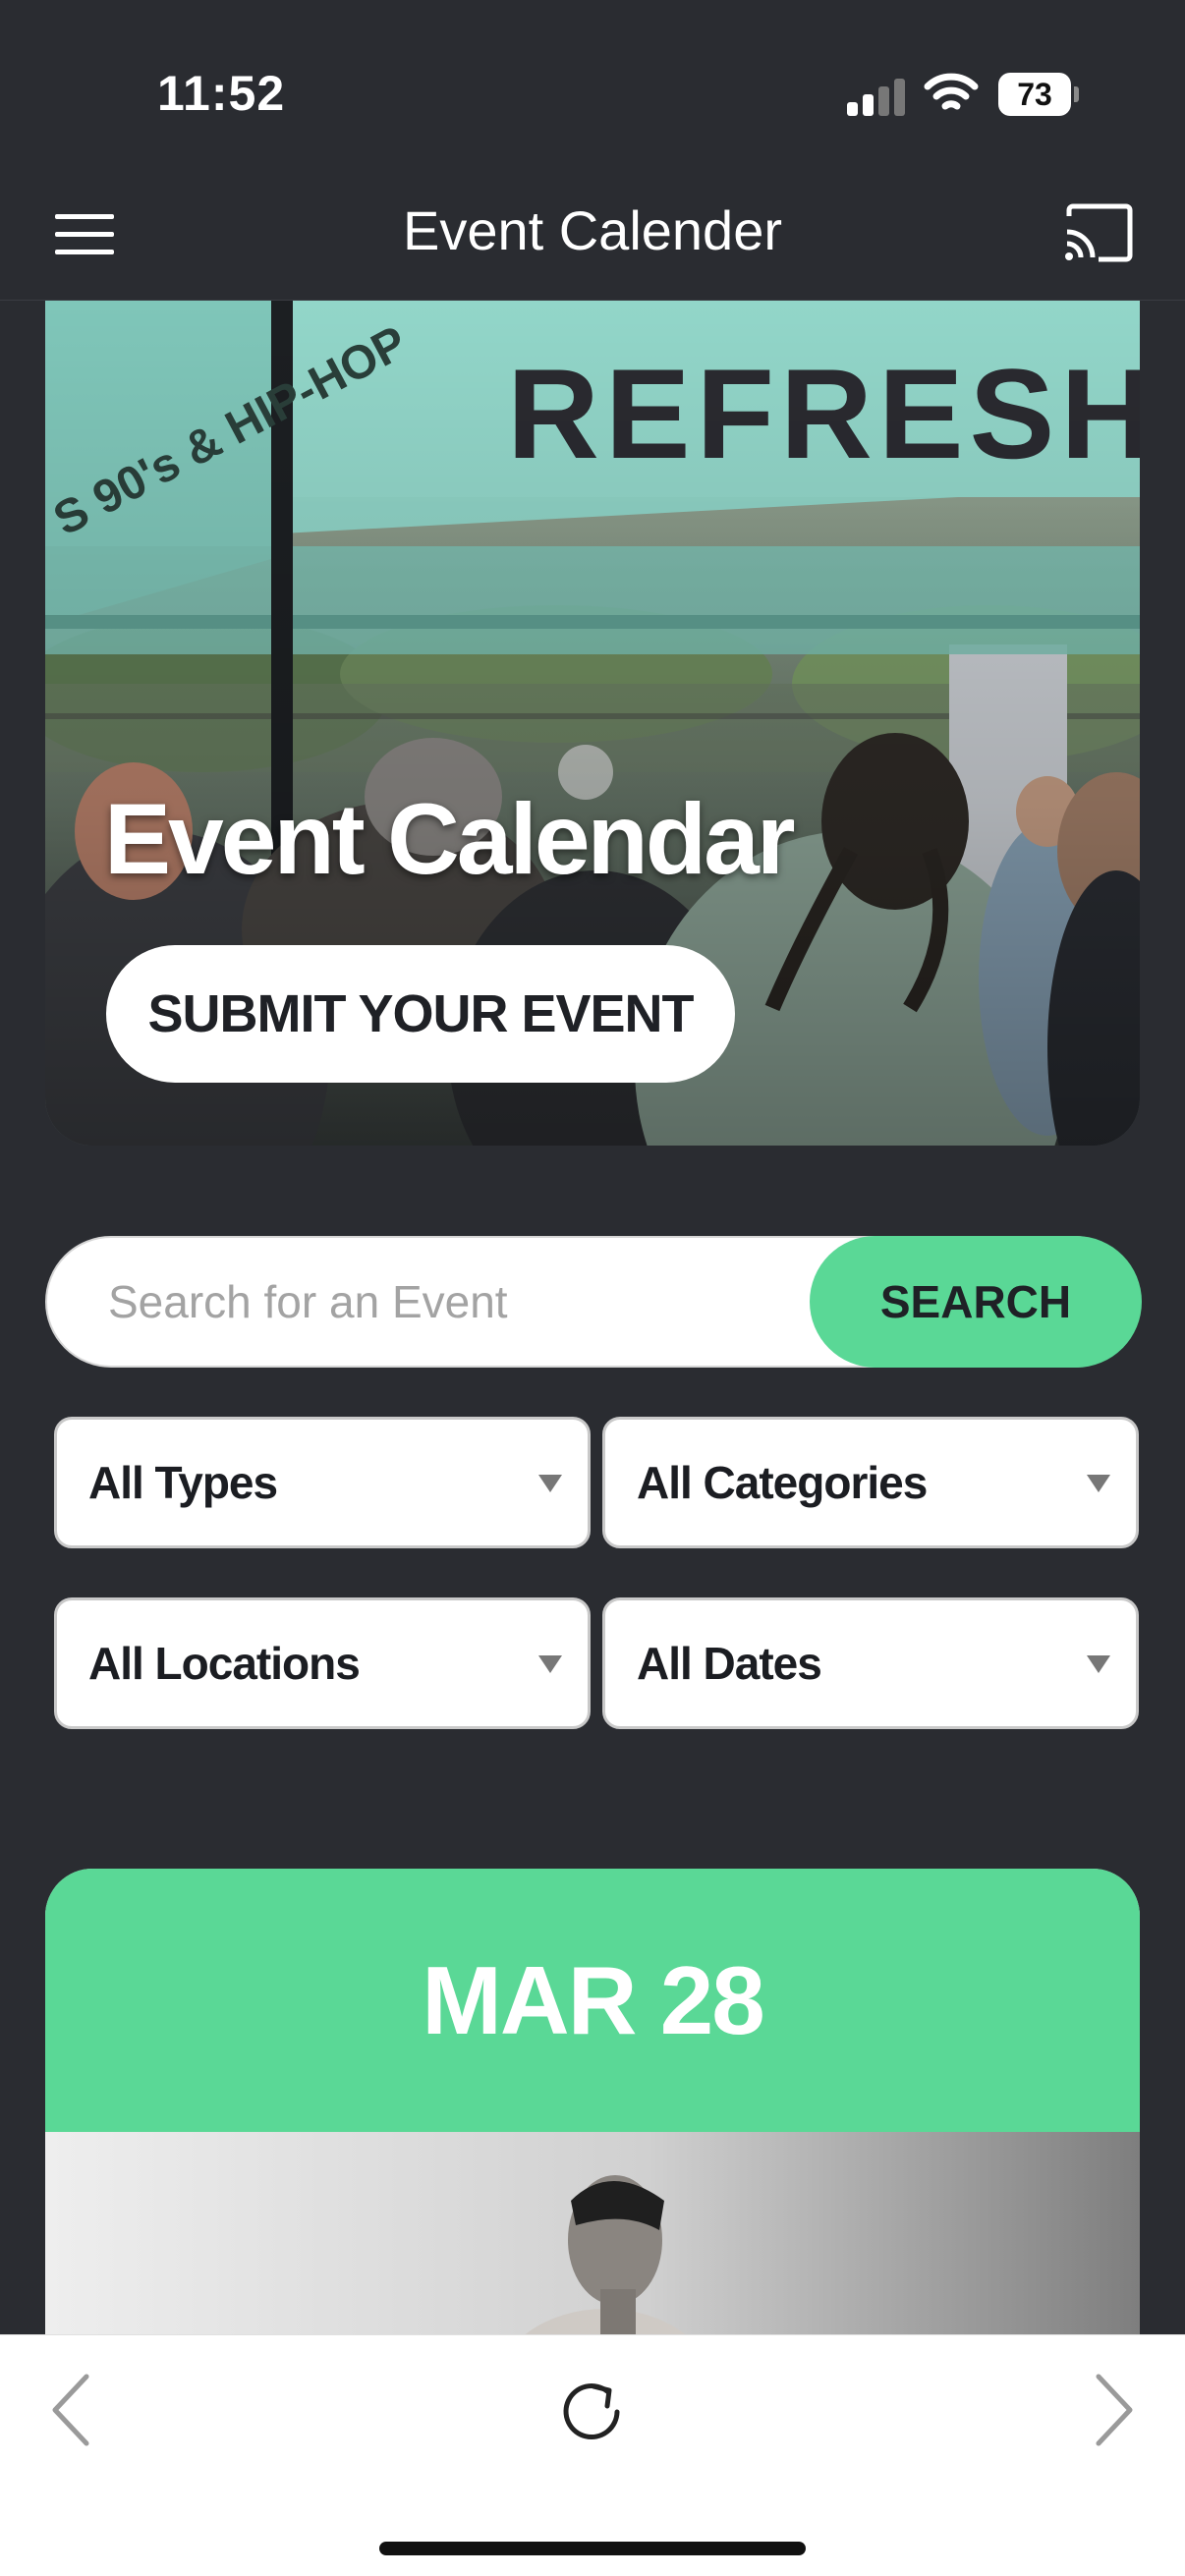 The height and width of the screenshot is (2576, 1185). Describe the element at coordinates (730, 1663) in the screenshot. I see `filter-label: All Dates` at that location.